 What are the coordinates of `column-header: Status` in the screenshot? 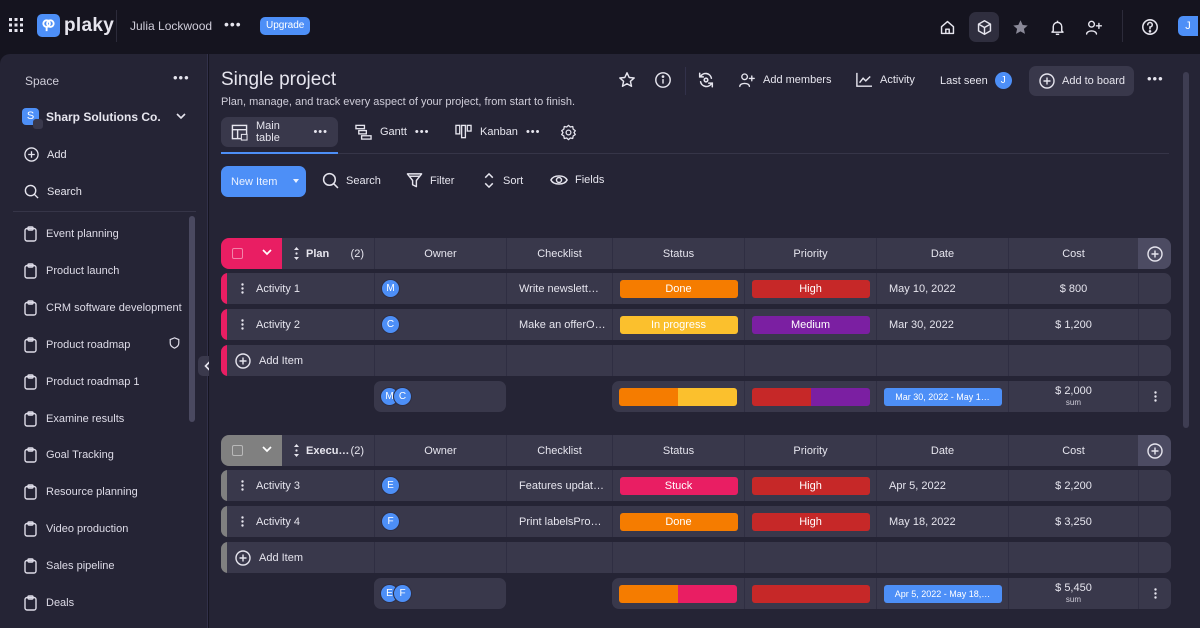 It's located at (678, 450).